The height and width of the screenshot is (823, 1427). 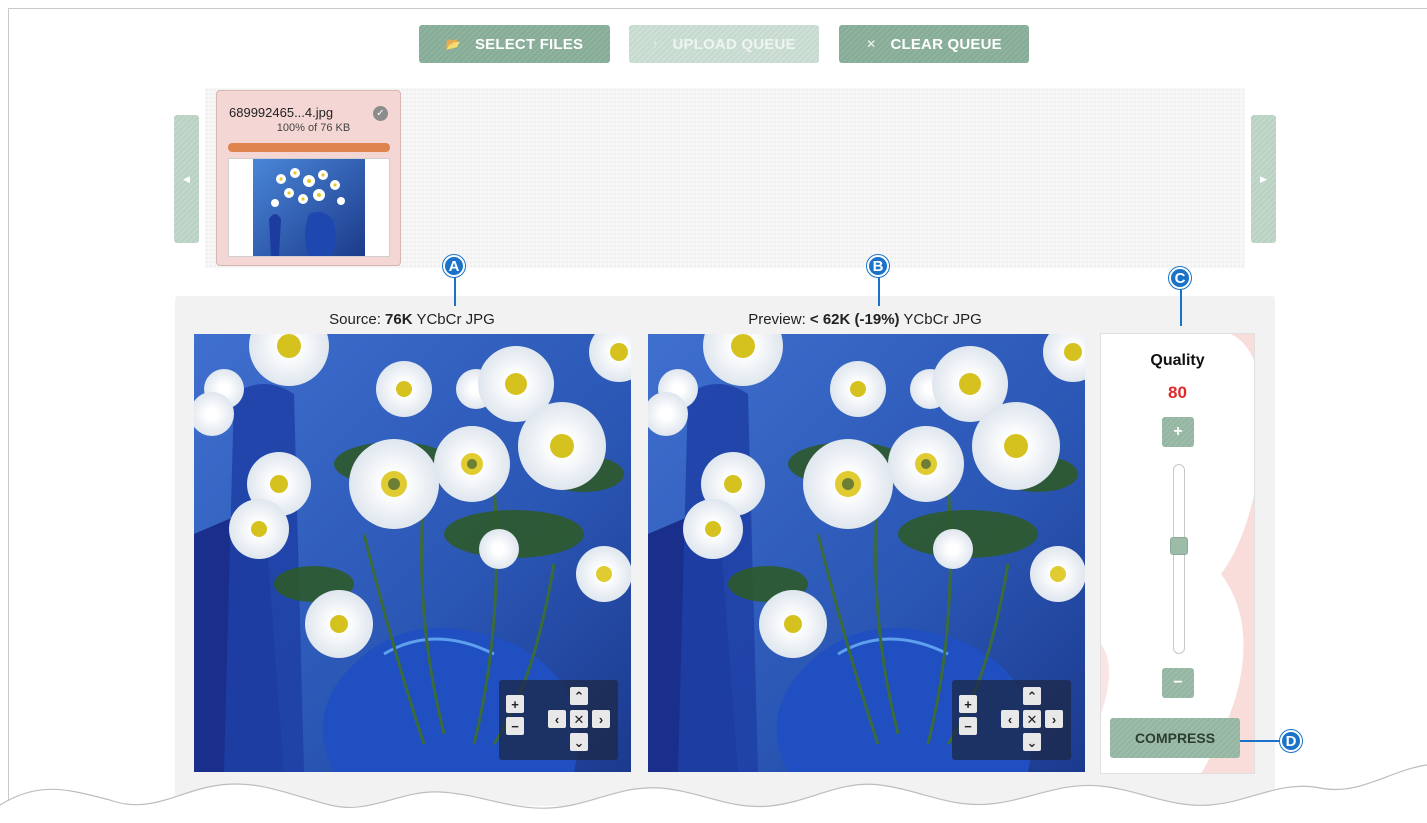 I want to click on preview-pan-right-button: ›, so click(x=1054, y=719).